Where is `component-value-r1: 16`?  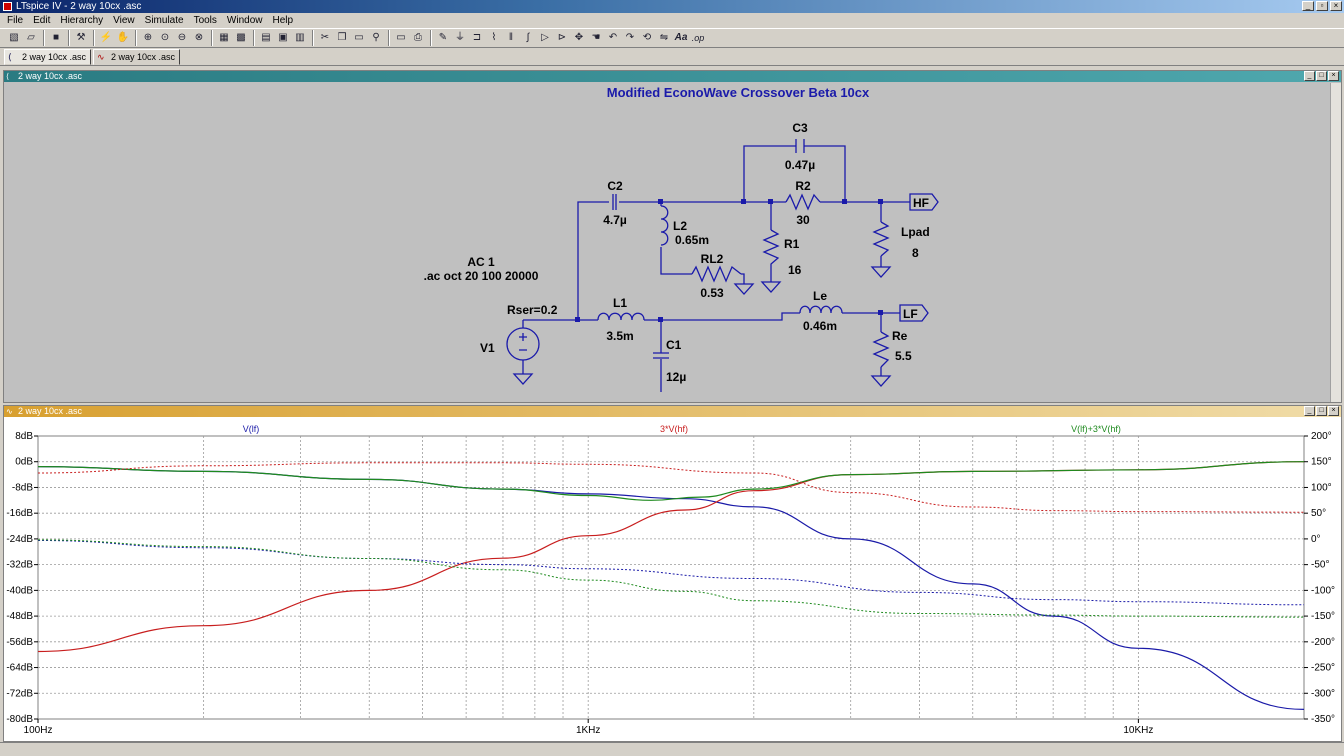
component-value-r1: 16 is located at coordinates (795, 270).